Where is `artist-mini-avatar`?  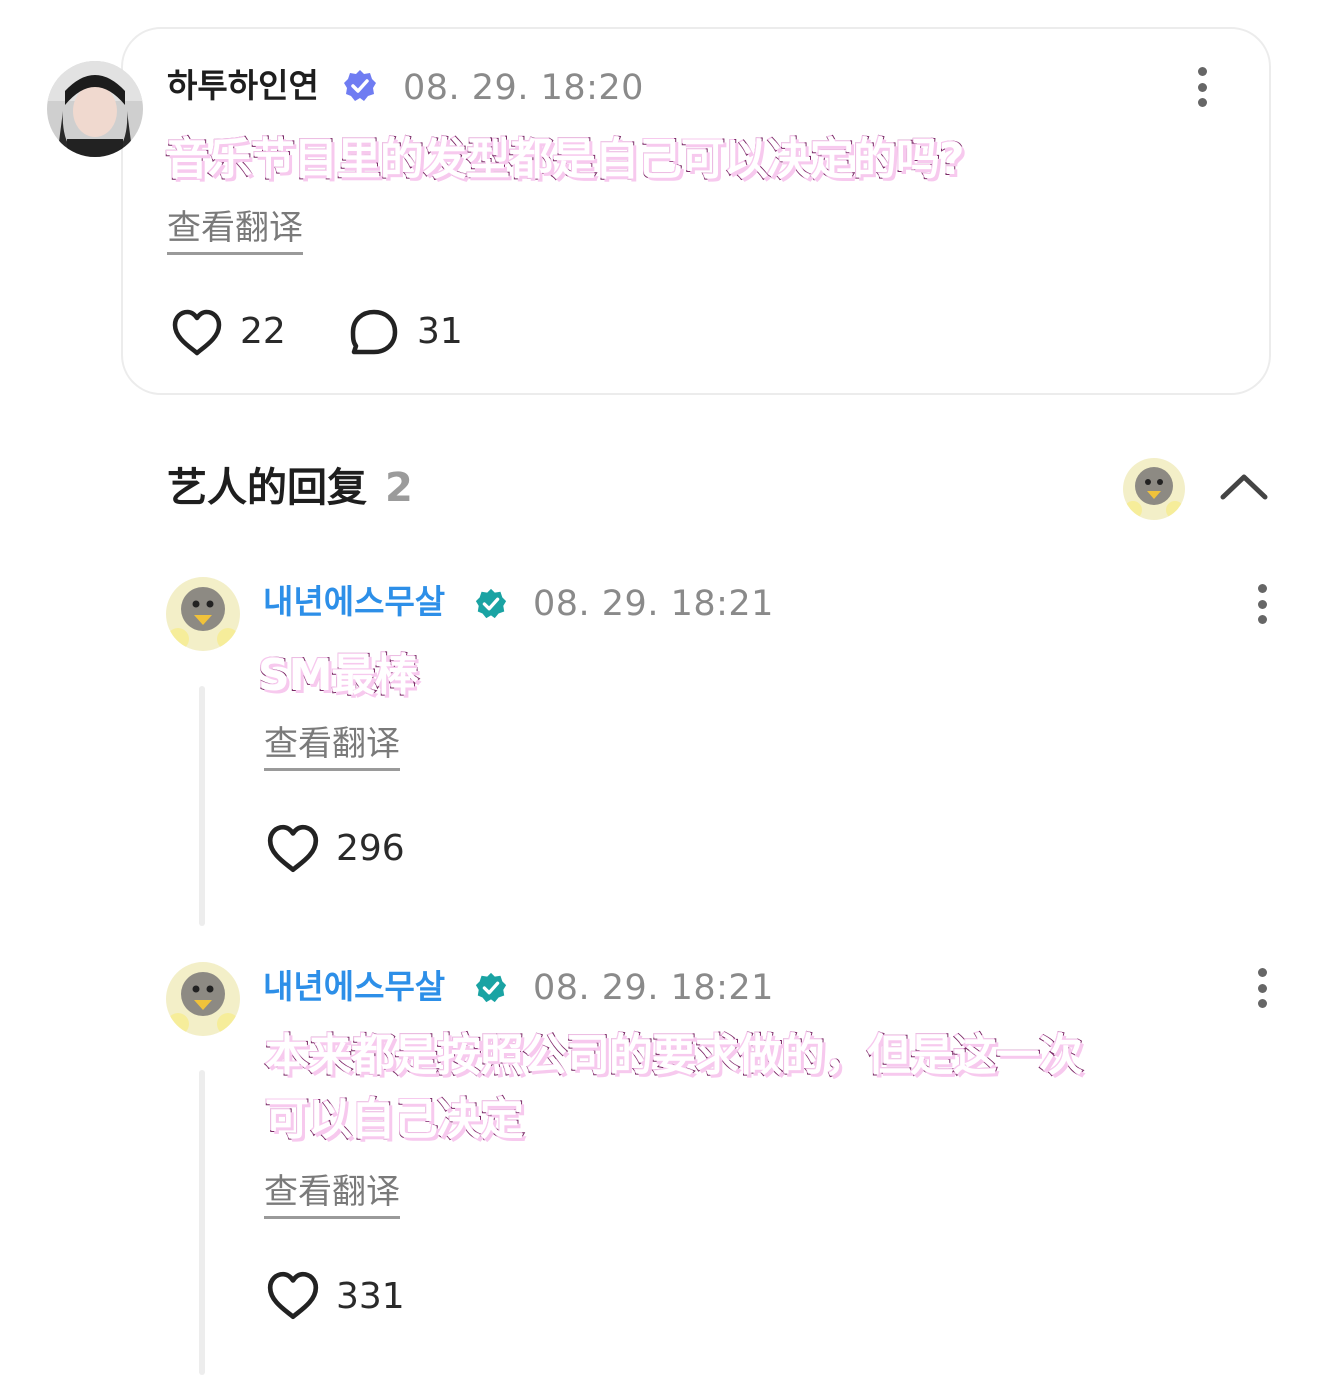
artist-mini-avatar is located at coordinates (1154, 489).